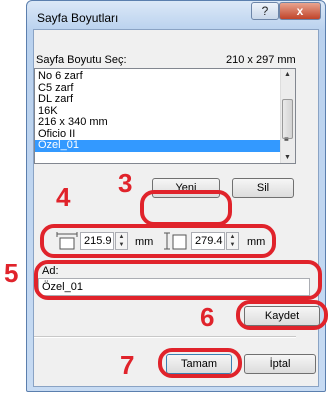 The height and width of the screenshot is (394, 334). What do you see at coordinates (157, 122) in the screenshot?
I see `list-item: 216 x 340 mm` at bounding box center [157, 122].